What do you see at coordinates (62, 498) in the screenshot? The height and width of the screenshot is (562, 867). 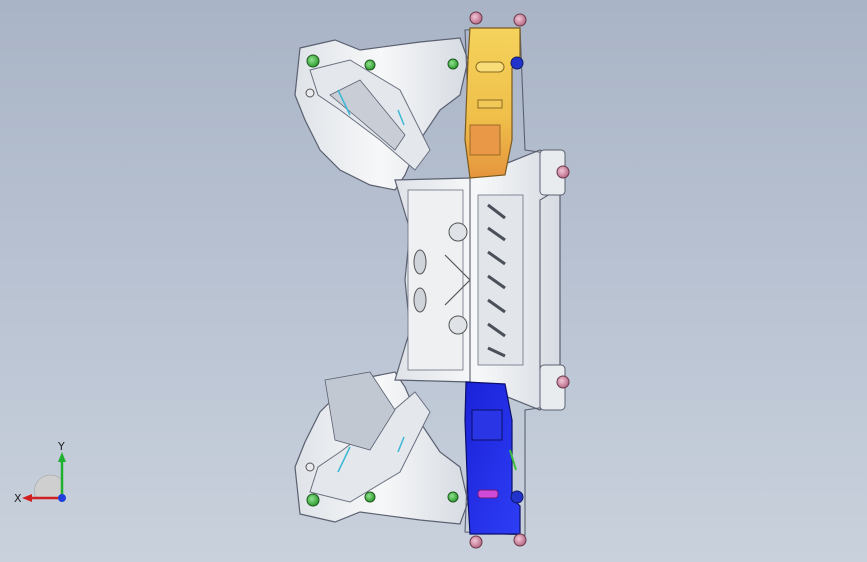 I see `z-axis-dot` at bounding box center [62, 498].